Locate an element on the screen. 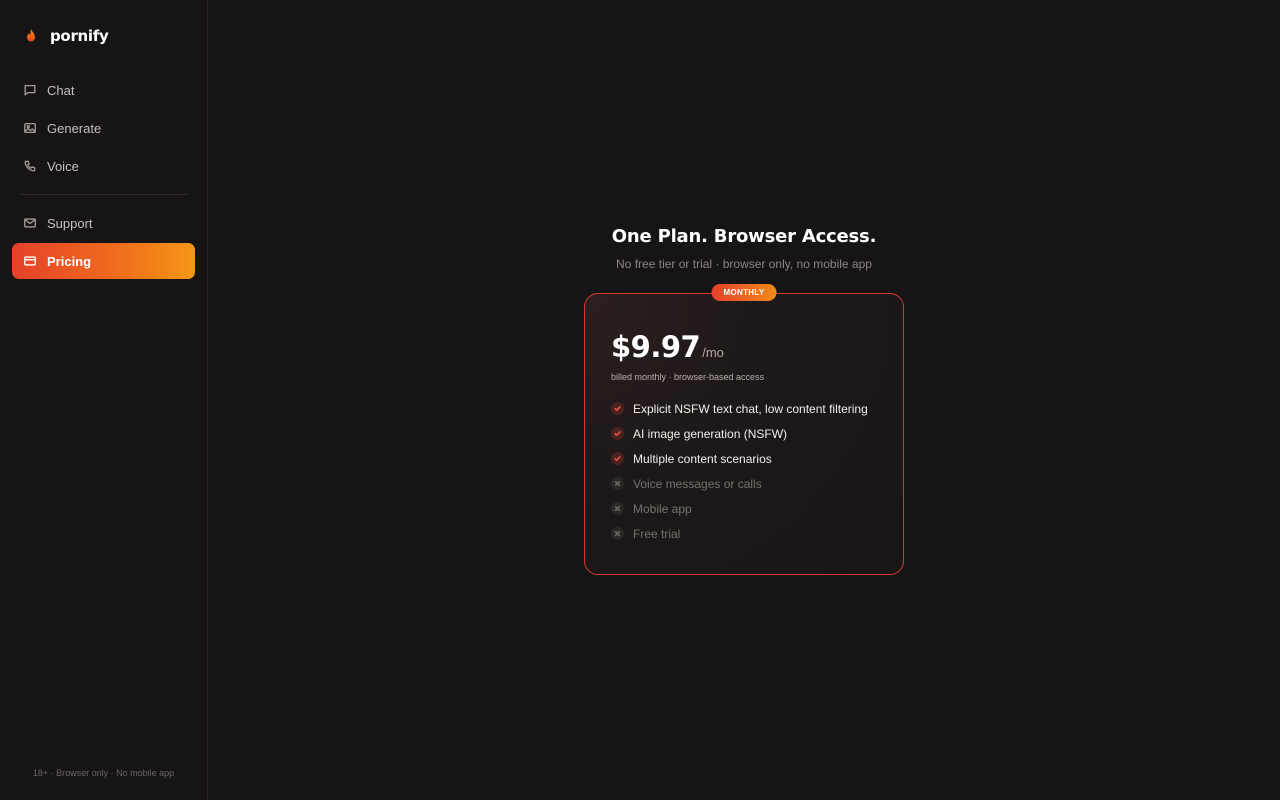 This screenshot has width=1280, height=800. feature-item: Voice messages or calls is located at coordinates (744, 483).